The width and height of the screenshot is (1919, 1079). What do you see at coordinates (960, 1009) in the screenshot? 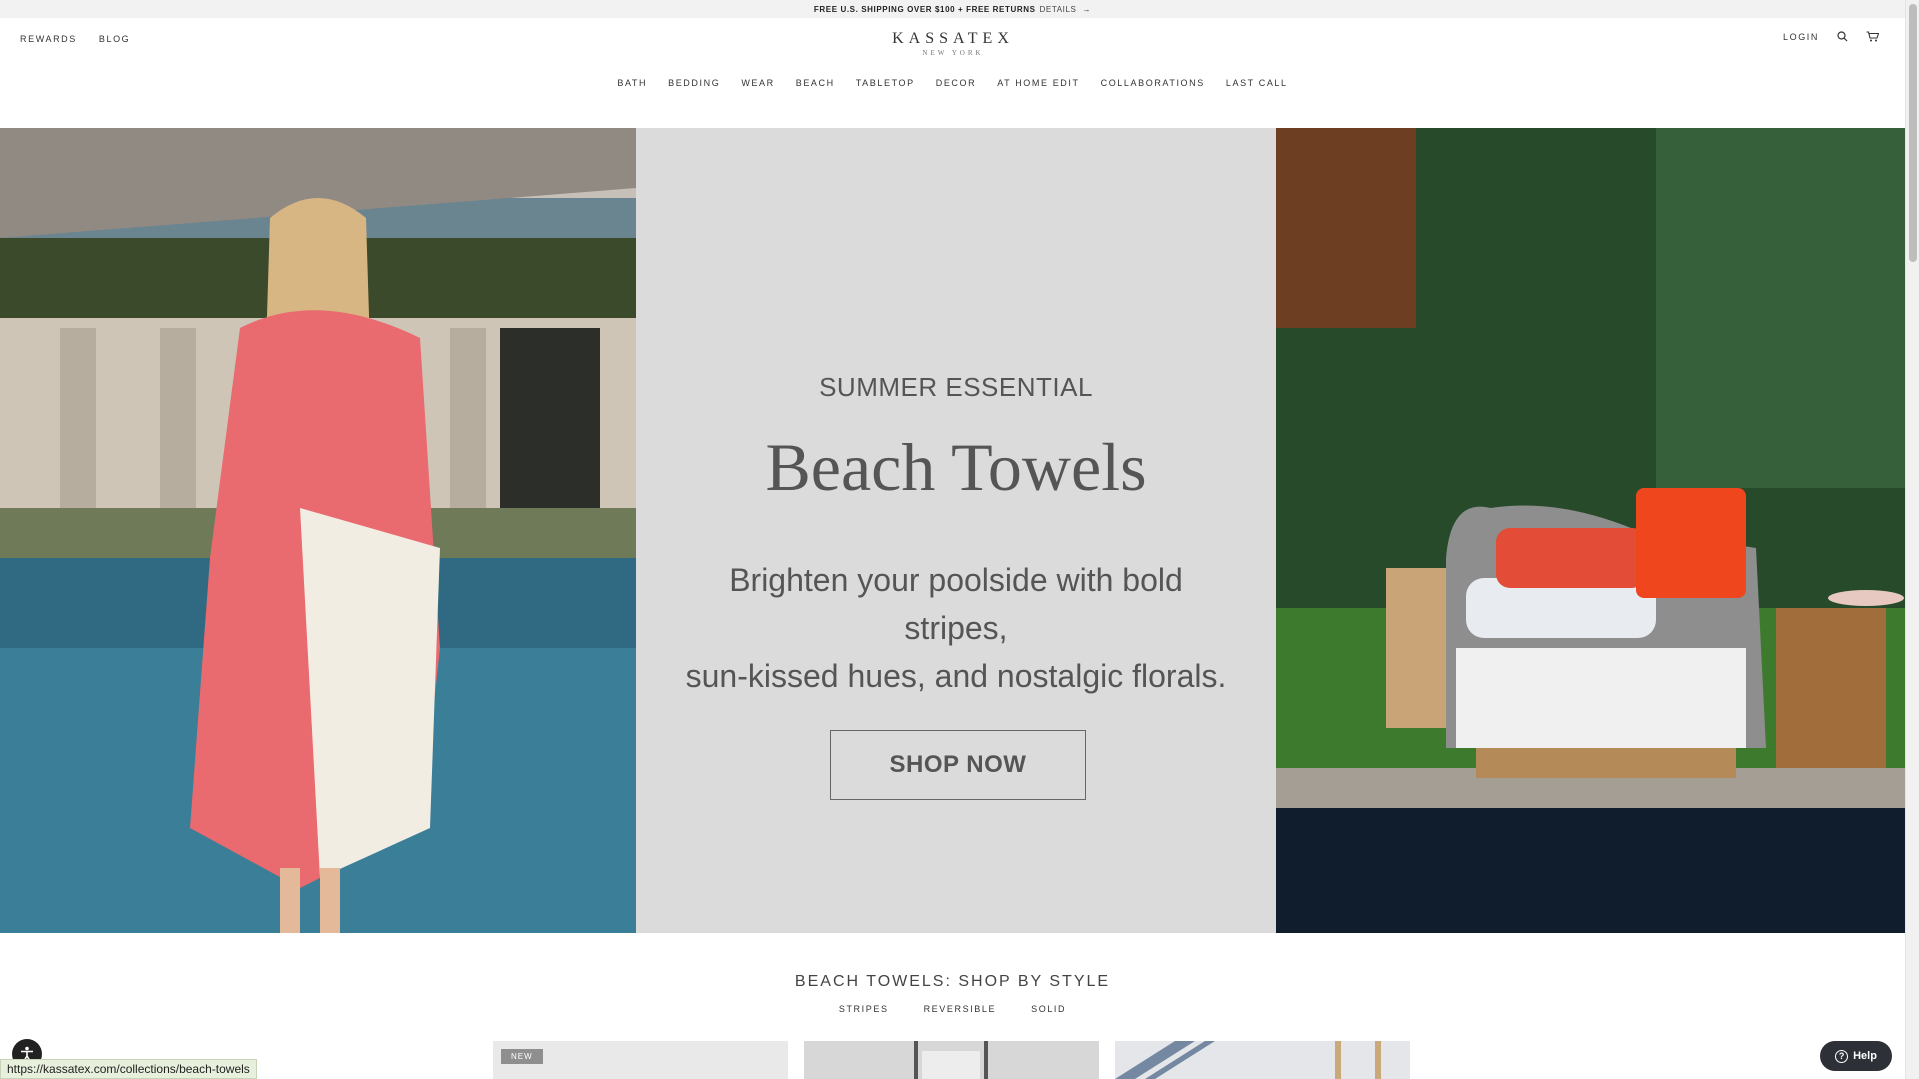
I see `tab-reversible: REVERSIBLE` at bounding box center [960, 1009].